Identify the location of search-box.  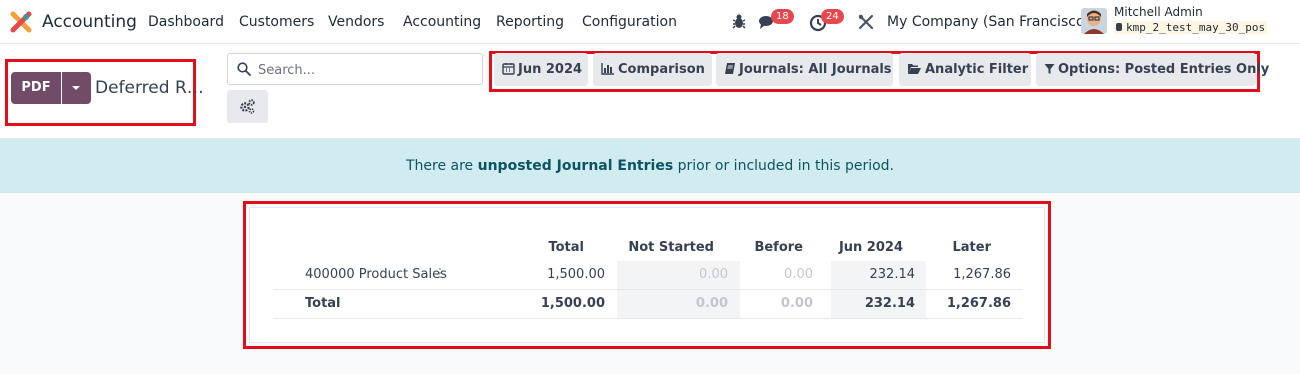
(355, 69).